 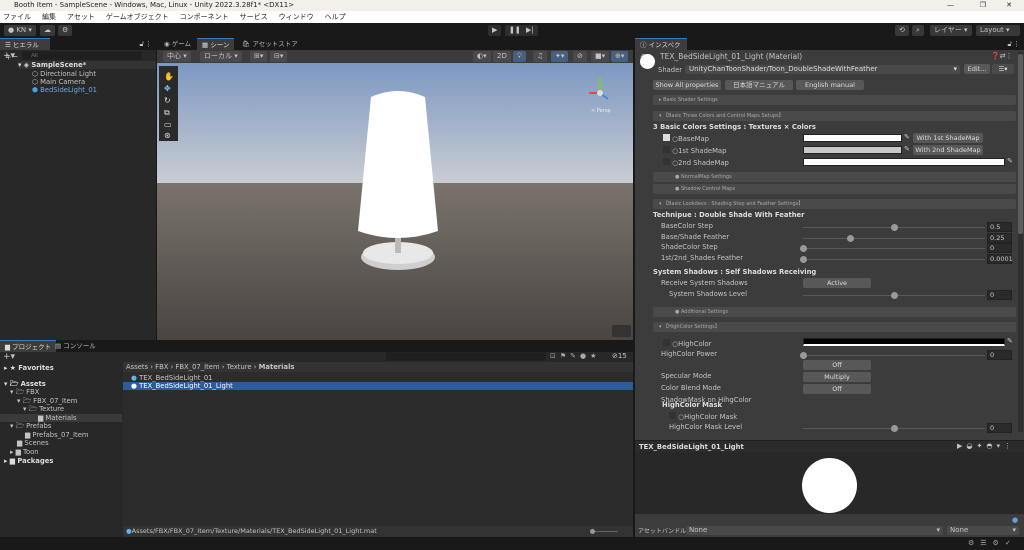 I want to click on english-manual-button: English manual, so click(x=830, y=85).